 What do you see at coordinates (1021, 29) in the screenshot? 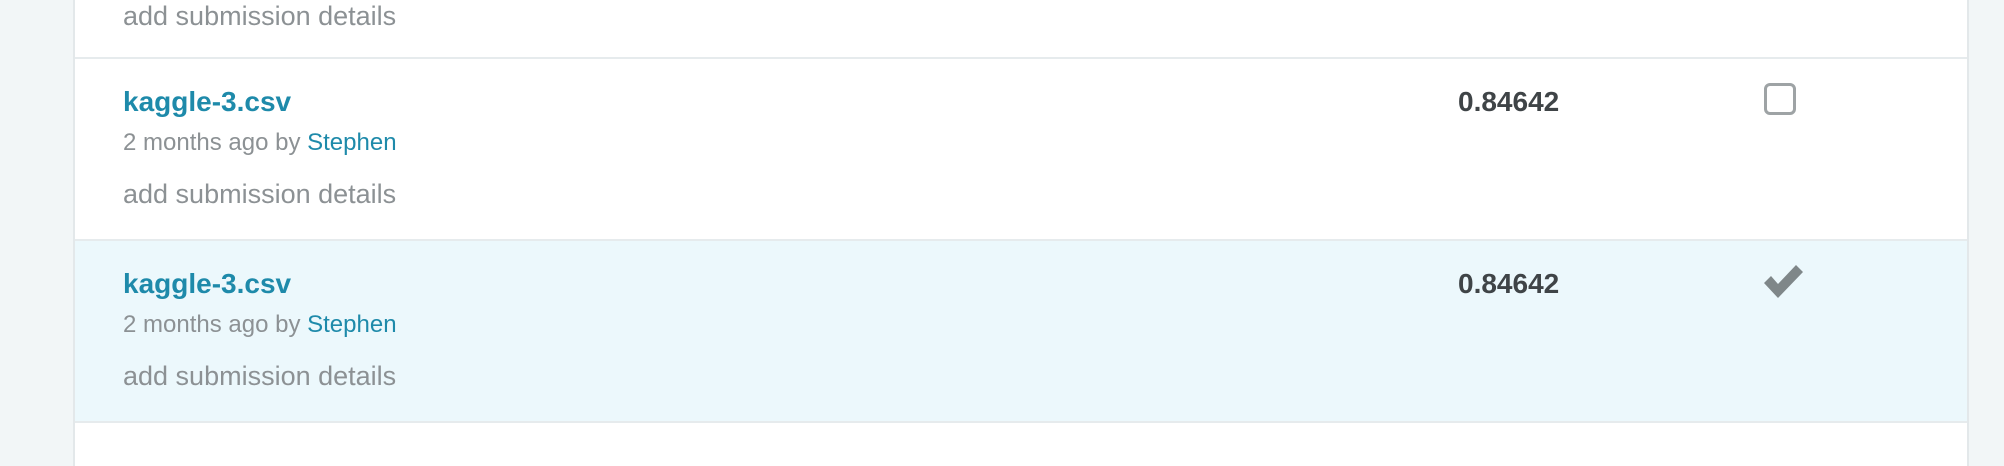
I see `submission-row: add submission details` at bounding box center [1021, 29].